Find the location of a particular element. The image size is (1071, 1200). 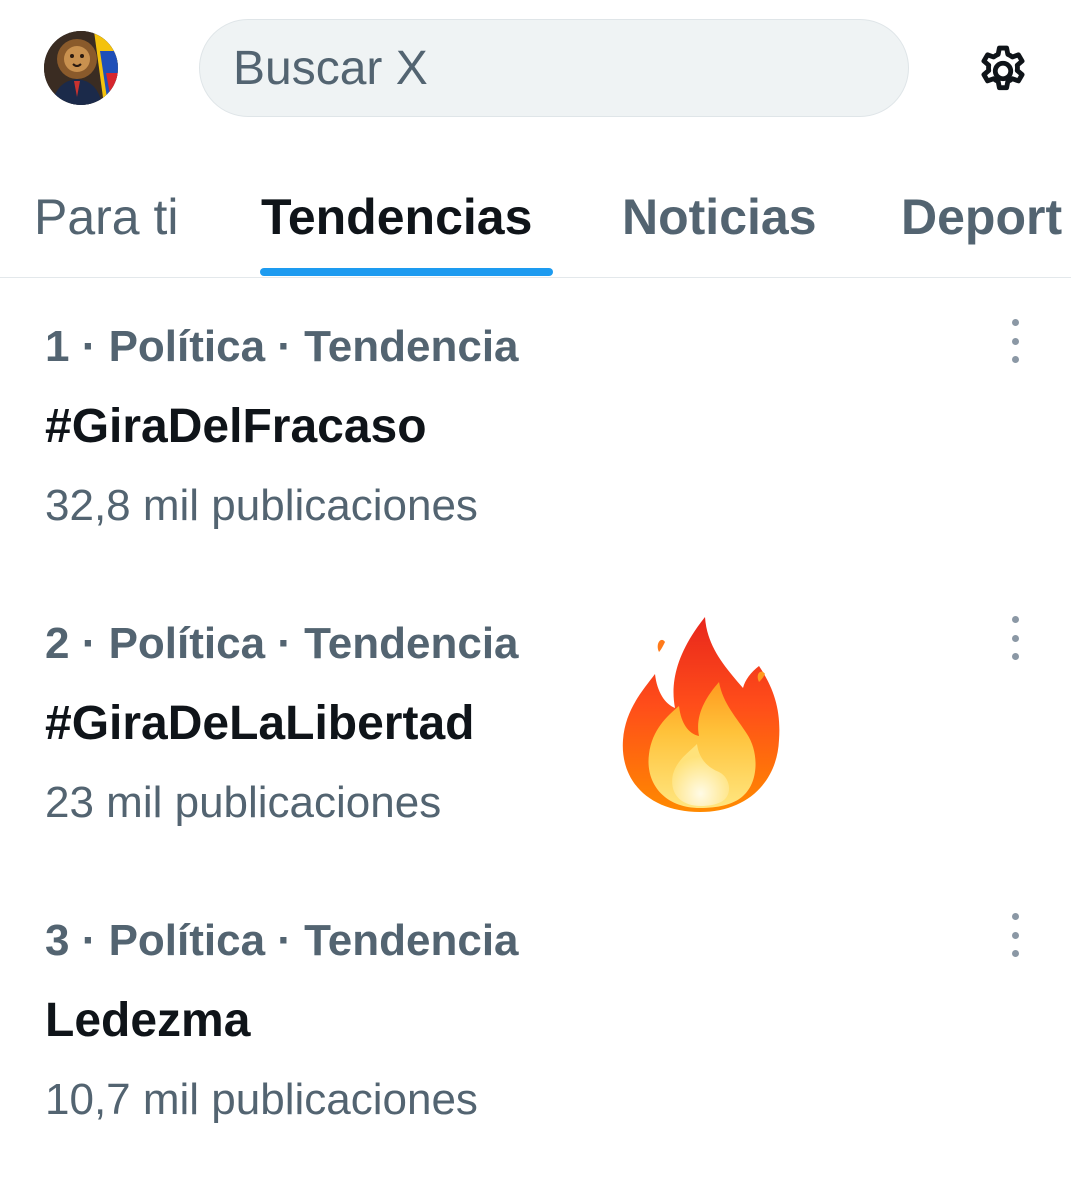

trend-post-count: 10,7 mil publicaciones is located at coordinates (261, 1099).